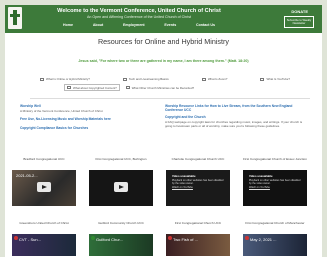  I want to click on nav-events: Events, so click(170, 25).